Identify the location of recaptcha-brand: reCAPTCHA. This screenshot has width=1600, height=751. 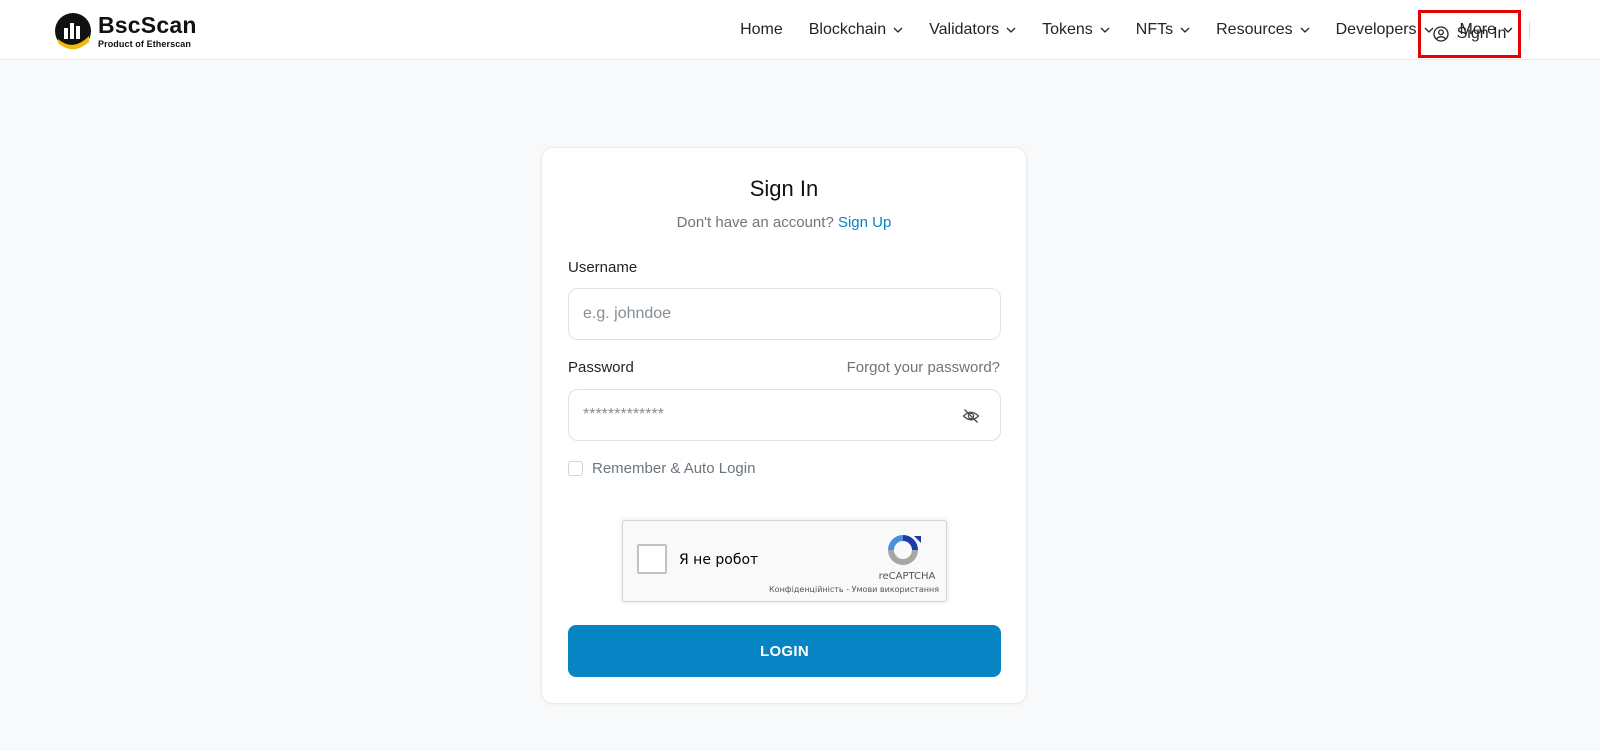
(907, 576).